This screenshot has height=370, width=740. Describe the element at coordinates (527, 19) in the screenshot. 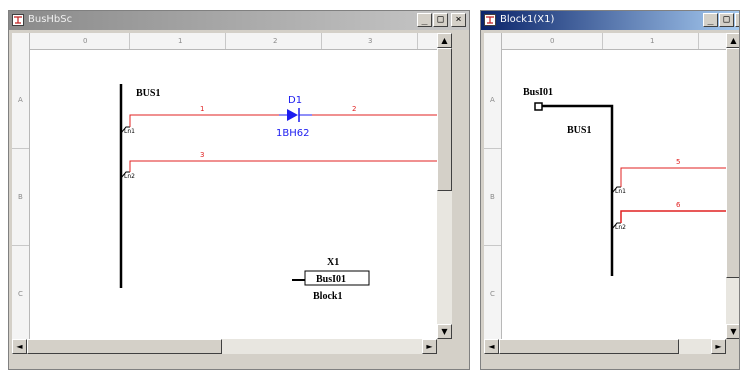

I see `window-title: Block1(X1)` at that location.